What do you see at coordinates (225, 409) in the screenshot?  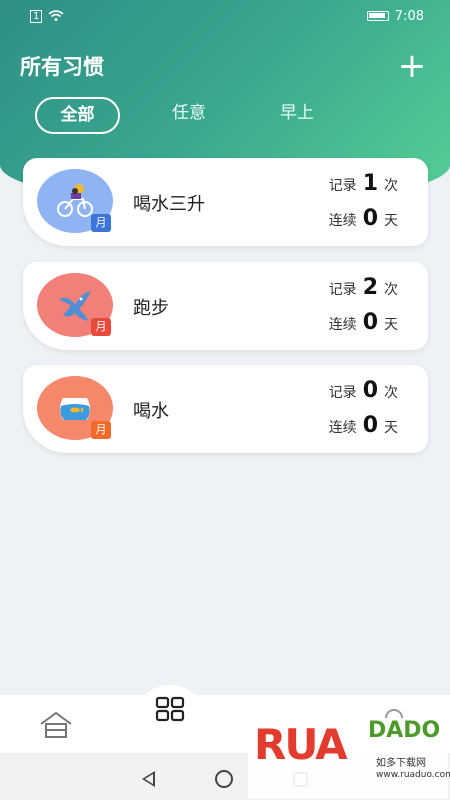 I see `habit-card: 月 喝水 记录 0 次 连续 0 天` at bounding box center [225, 409].